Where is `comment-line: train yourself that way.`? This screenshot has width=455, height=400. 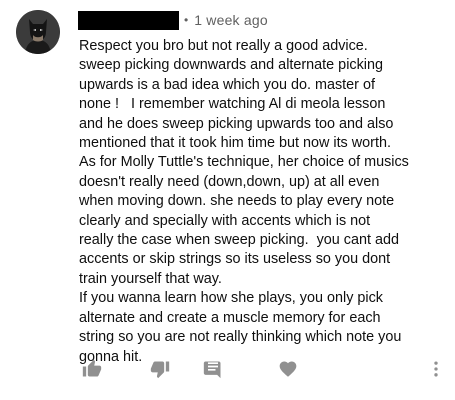
comment-line: train yourself that way. is located at coordinates (150, 278).